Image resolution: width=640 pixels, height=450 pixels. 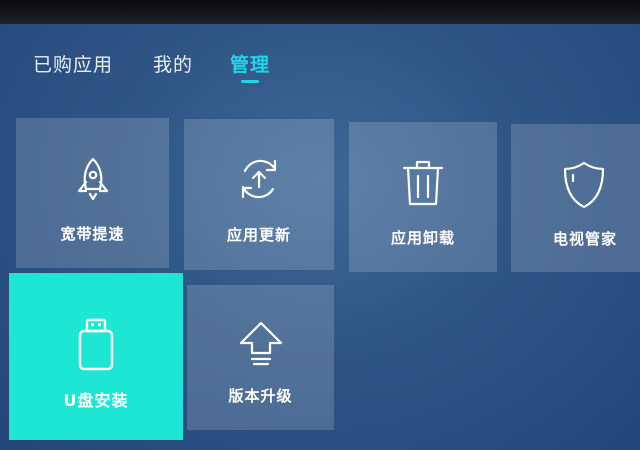 I want to click on tab-manage: 管理, so click(x=250, y=63).